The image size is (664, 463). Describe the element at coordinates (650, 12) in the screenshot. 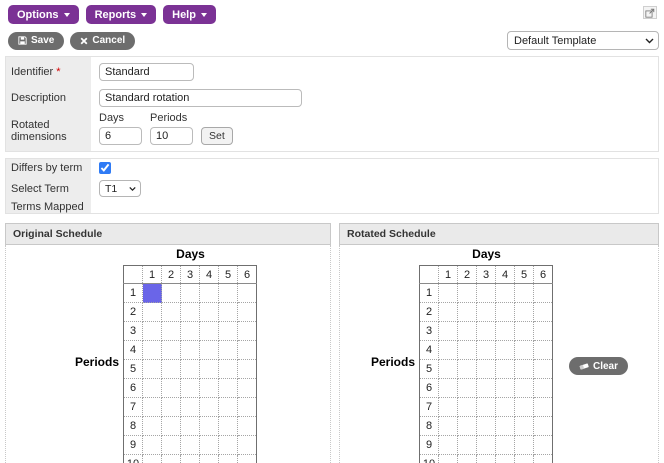

I see `open-new-window-button` at that location.